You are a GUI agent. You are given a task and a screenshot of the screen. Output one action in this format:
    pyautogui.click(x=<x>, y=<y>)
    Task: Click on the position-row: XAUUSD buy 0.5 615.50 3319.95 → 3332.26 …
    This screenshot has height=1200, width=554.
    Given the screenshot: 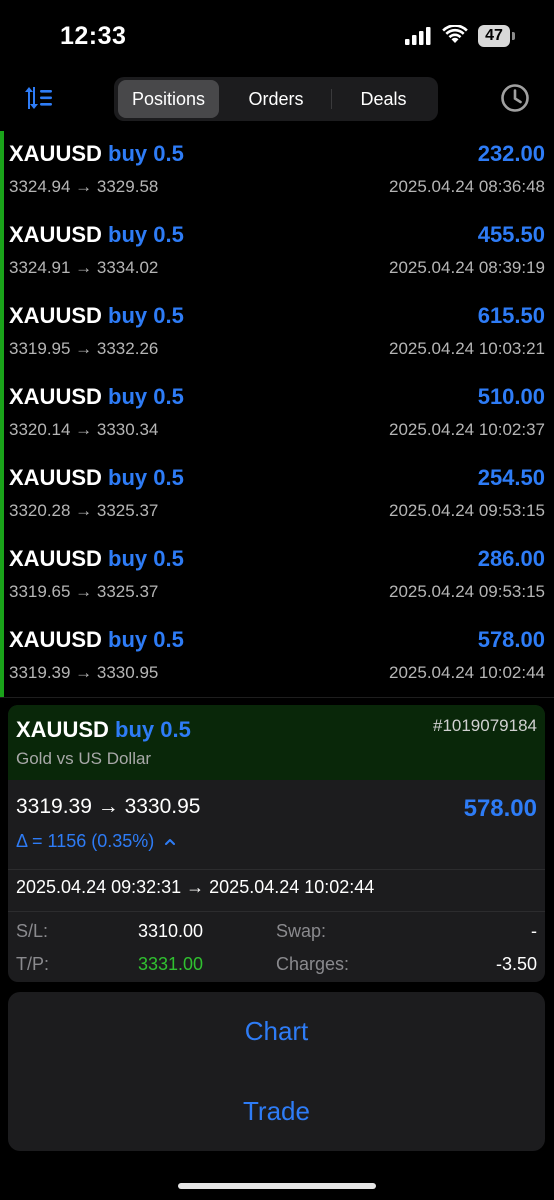 What is the action you would take?
    pyautogui.click(x=277, y=333)
    